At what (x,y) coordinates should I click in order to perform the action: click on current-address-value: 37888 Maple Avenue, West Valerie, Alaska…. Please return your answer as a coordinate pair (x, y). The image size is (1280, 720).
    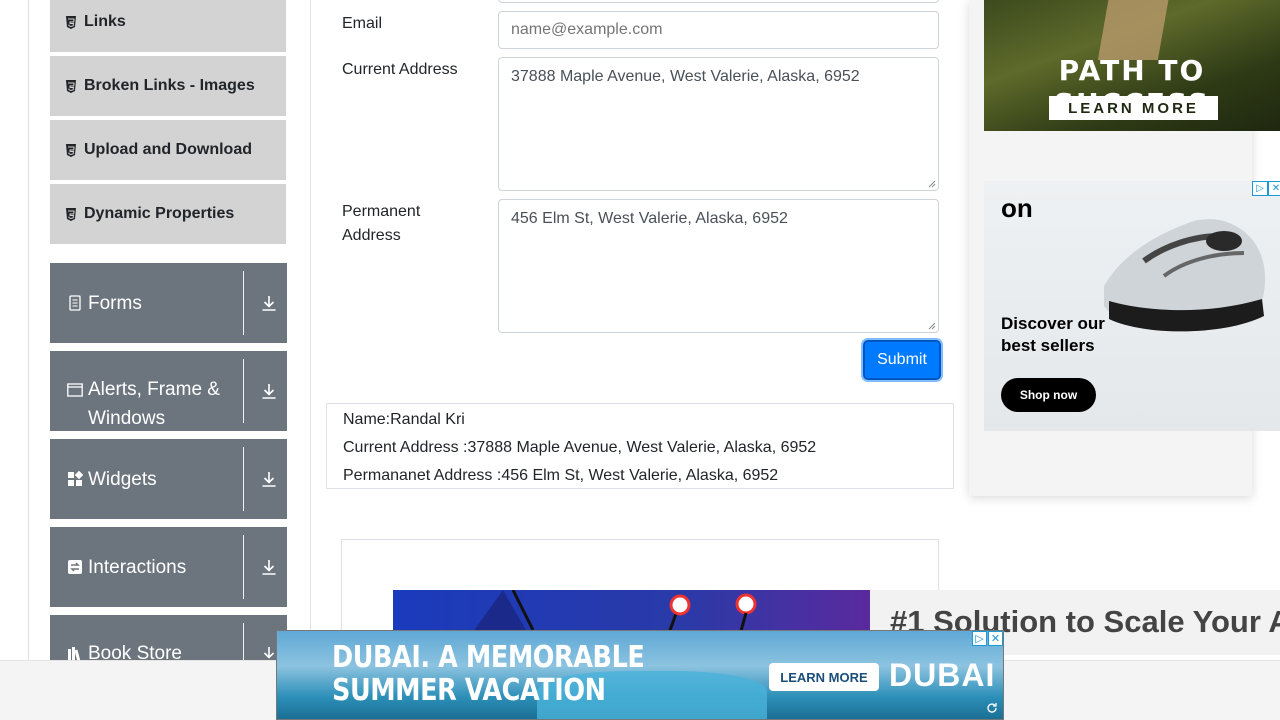
    Looking at the image, I should click on (685, 76).